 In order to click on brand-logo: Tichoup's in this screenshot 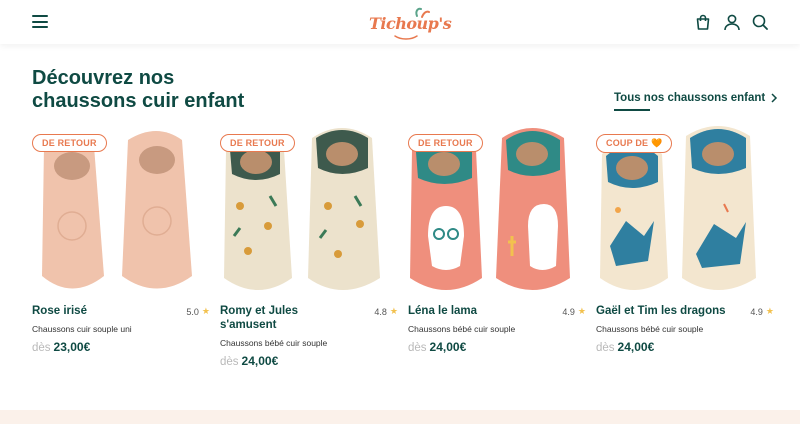, I will do `click(410, 23)`.